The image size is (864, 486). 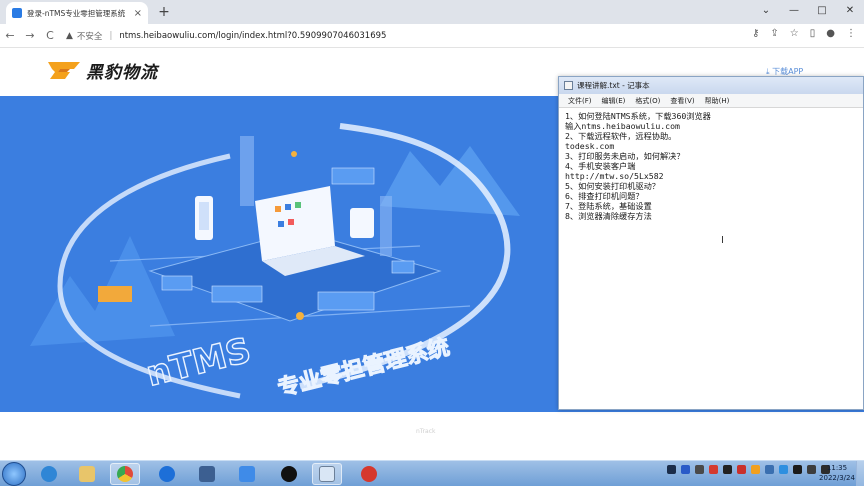 What do you see at coordinates (247, 474) in the screenshot?
I see `todesk-icon` at bounding box center [247, 474].